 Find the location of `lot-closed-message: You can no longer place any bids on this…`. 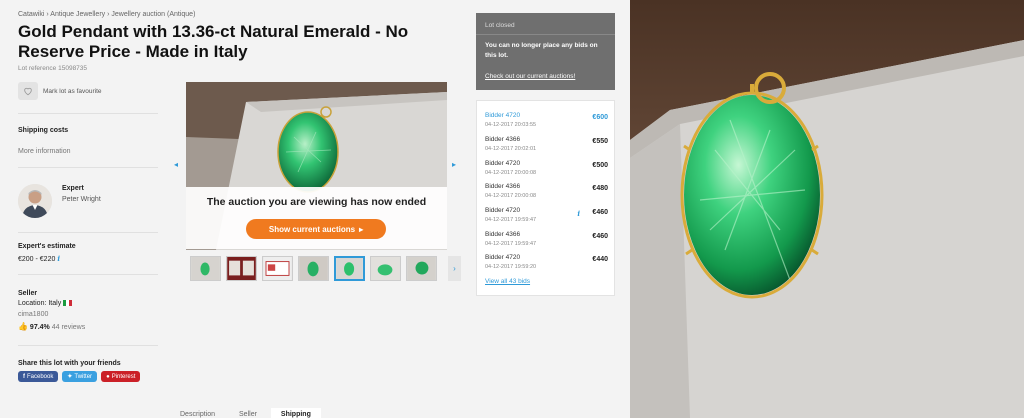

lot-closed-message: You can no longer place any bids on this… is located at coordinates (541, 50).